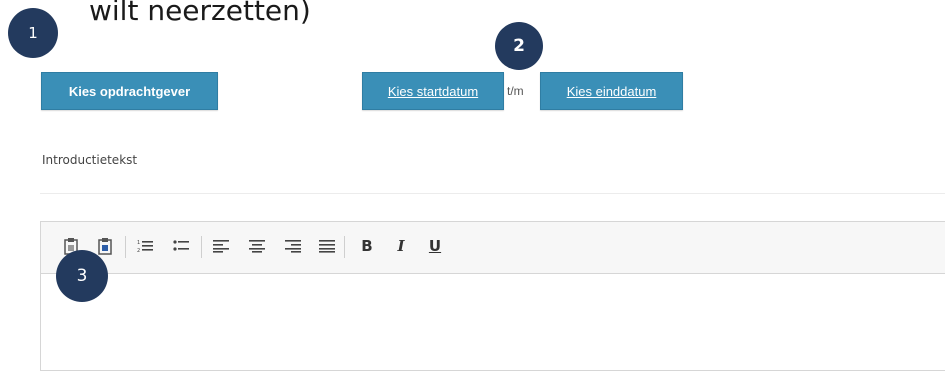 This screenshot has height=372, width=945. I want to click on align-center-icon, so click(257, 246).